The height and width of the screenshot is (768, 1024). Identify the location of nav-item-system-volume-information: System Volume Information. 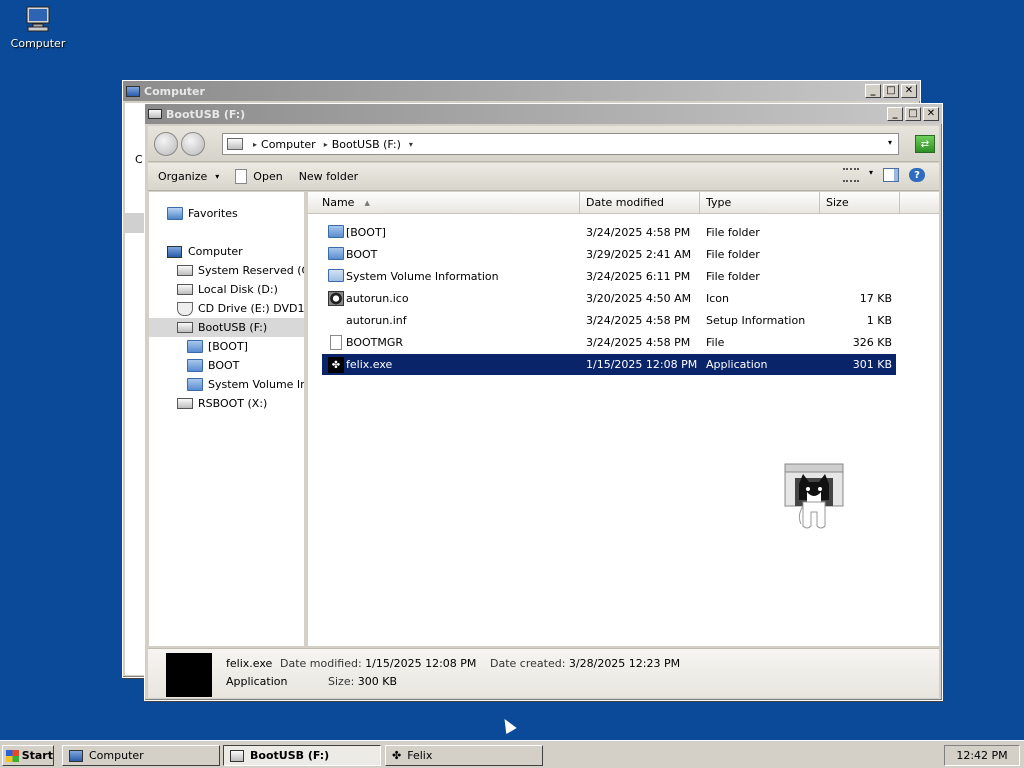
(226, 384).